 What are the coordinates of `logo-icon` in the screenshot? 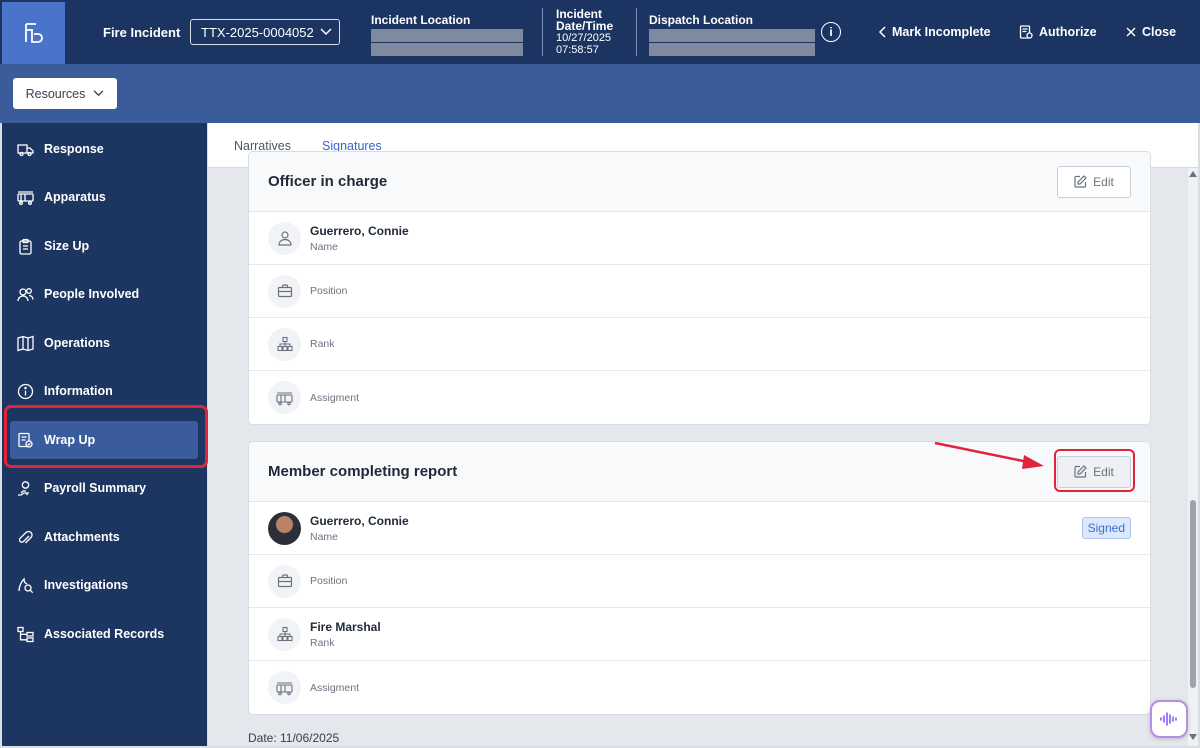 It's located at (33, 33).